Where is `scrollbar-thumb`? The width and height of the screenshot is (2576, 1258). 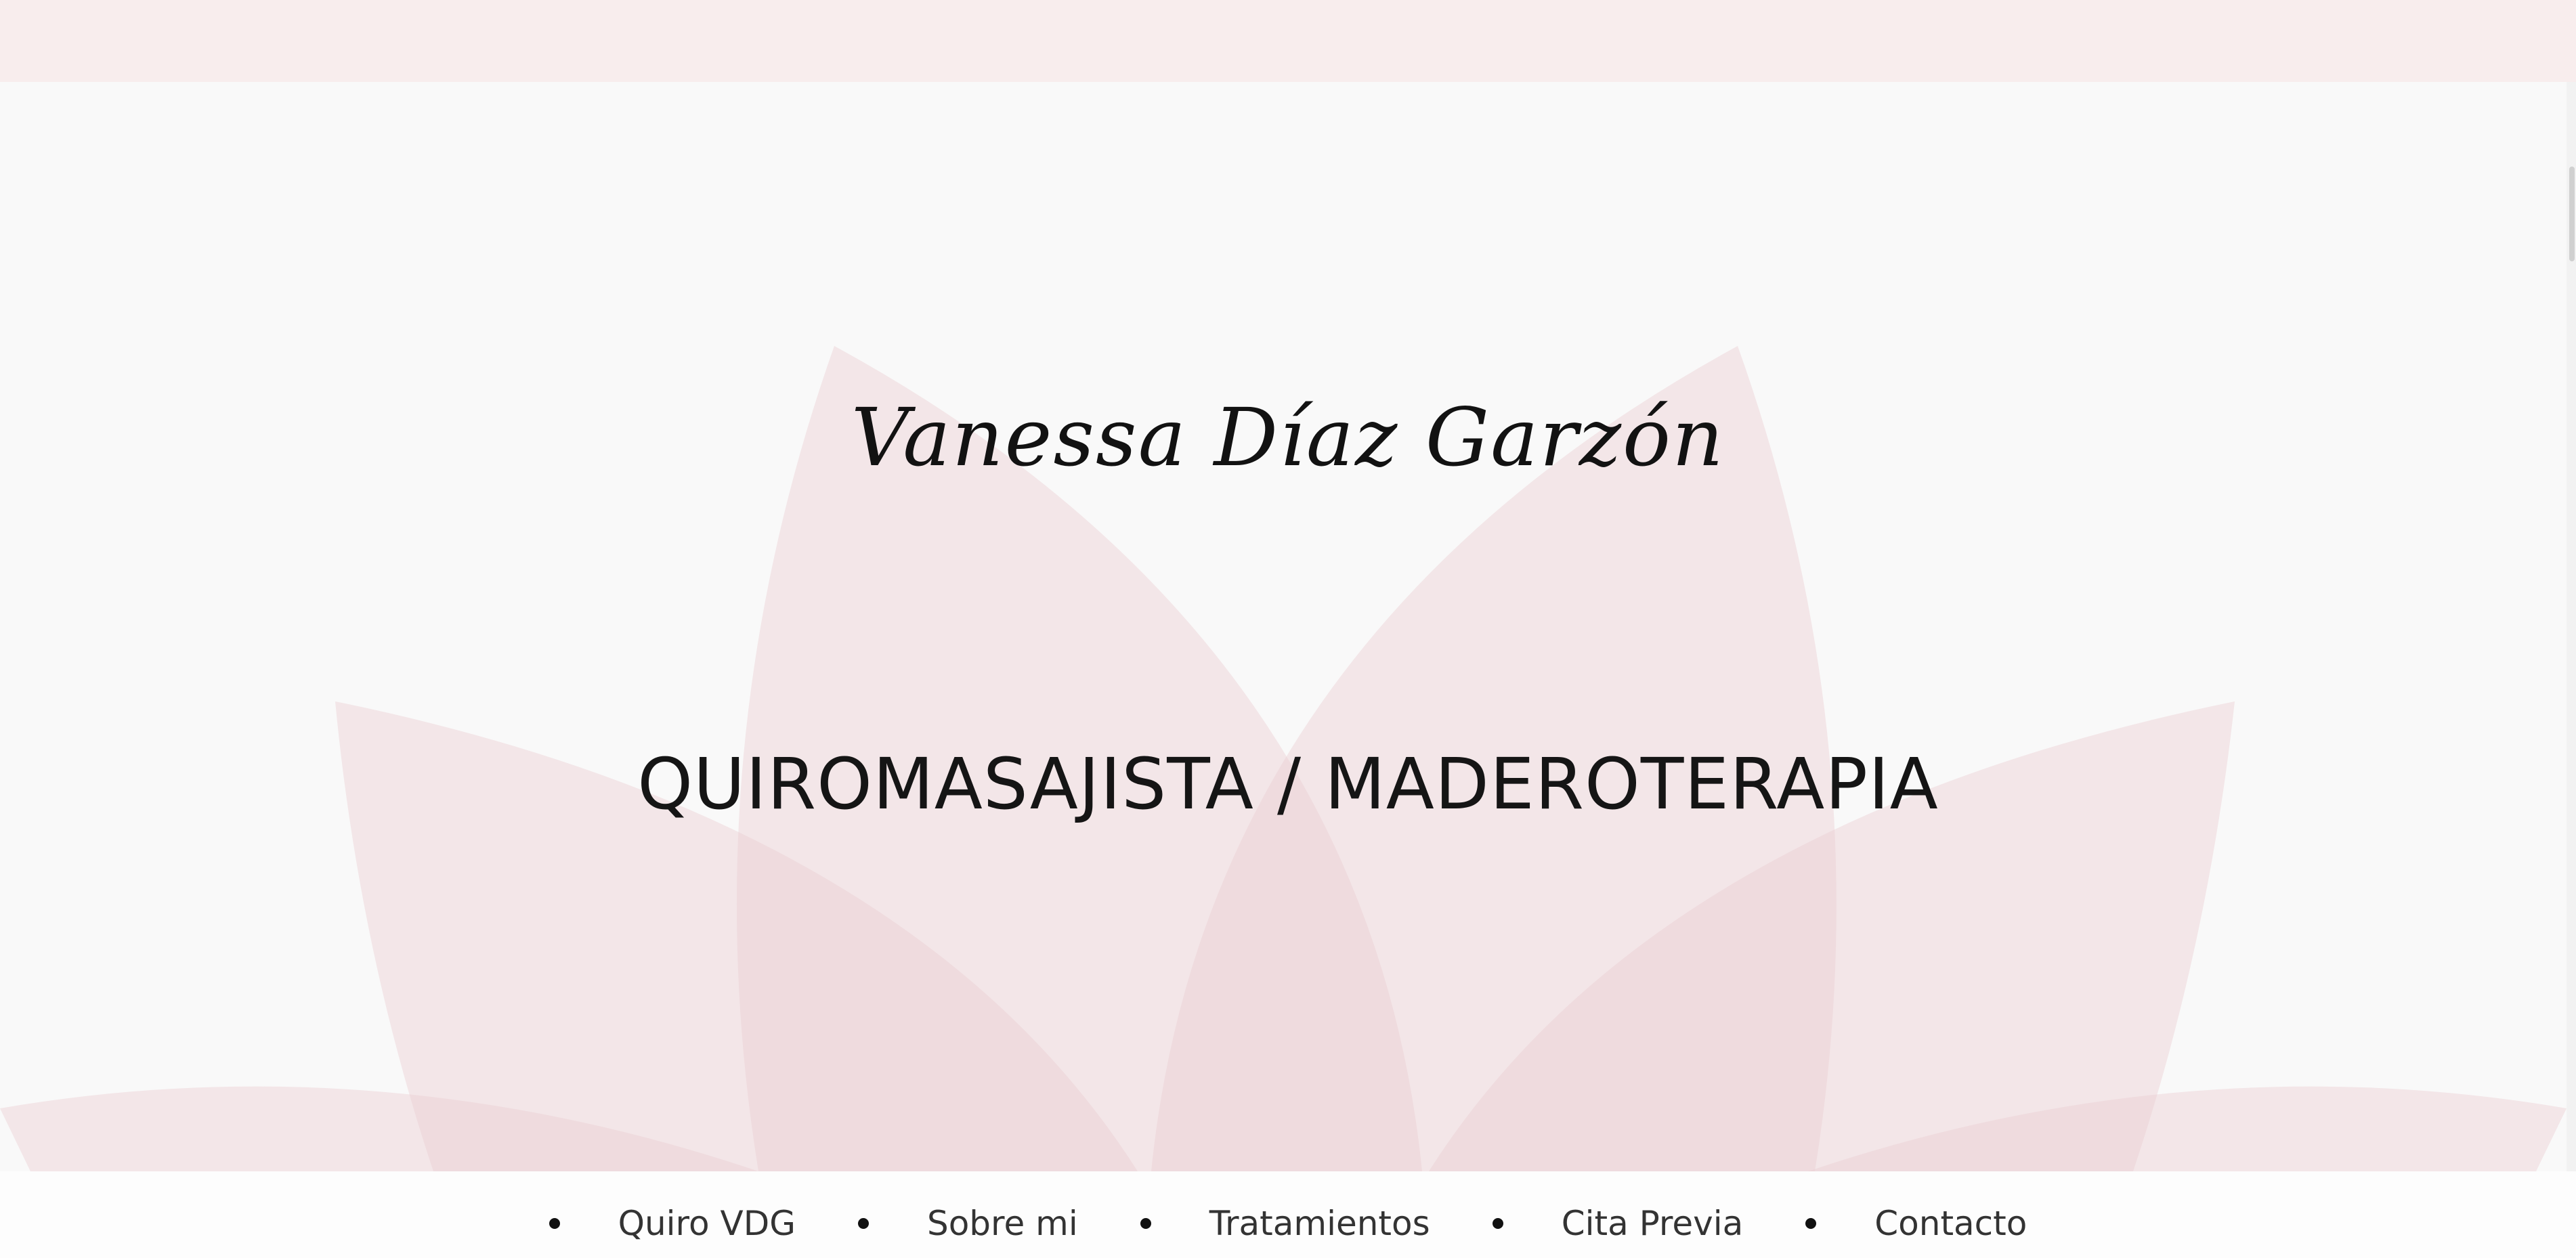
scrollbar-thumb is located at coordinates (2572, 214).